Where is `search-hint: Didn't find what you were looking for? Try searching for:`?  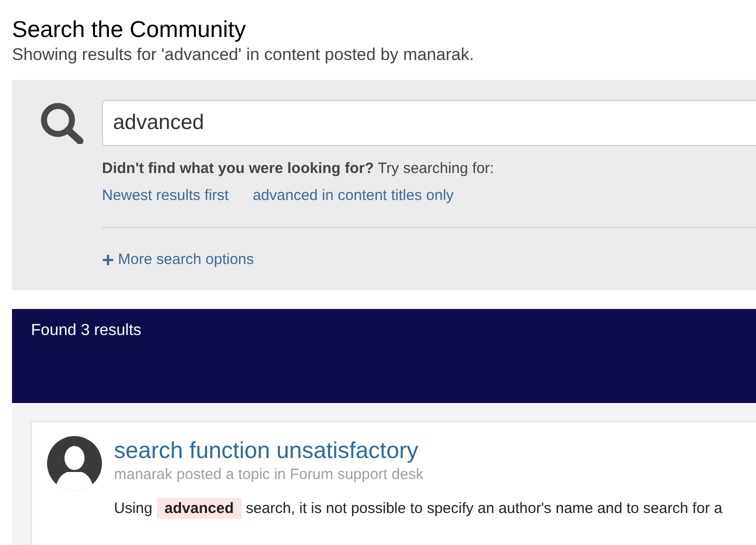 search-hint: Didn't find what you were looking for? Try searching for: is located at coordinates (298, 169).